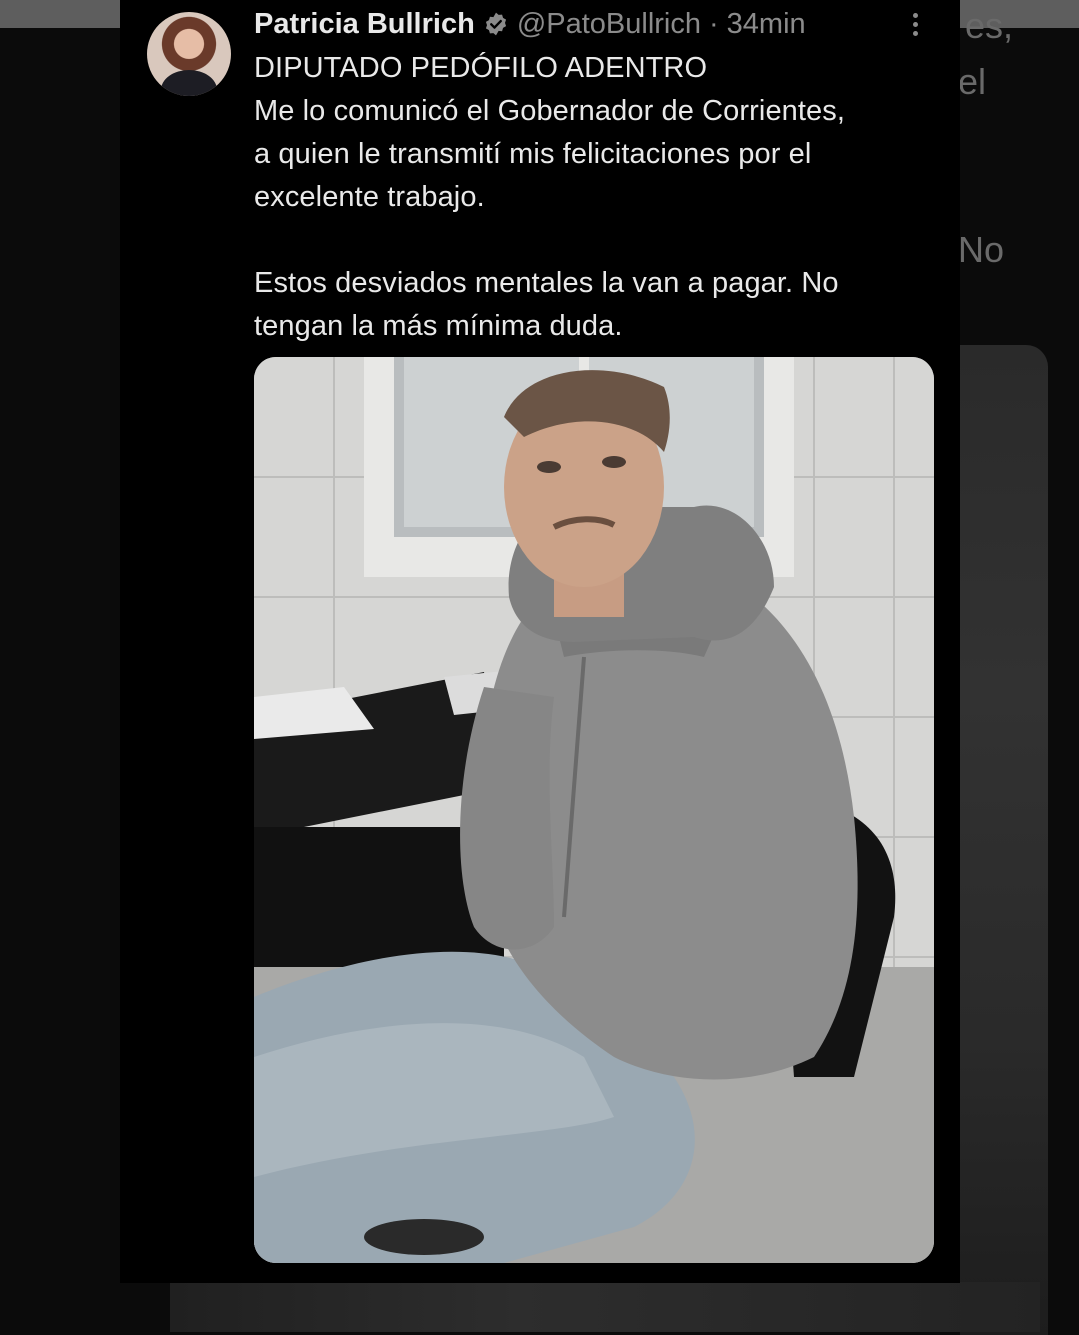  Describe the element at coordinates (438, 326) in the screenshot. I see `tweet-line: tengan la más mínima duda.` at that location.